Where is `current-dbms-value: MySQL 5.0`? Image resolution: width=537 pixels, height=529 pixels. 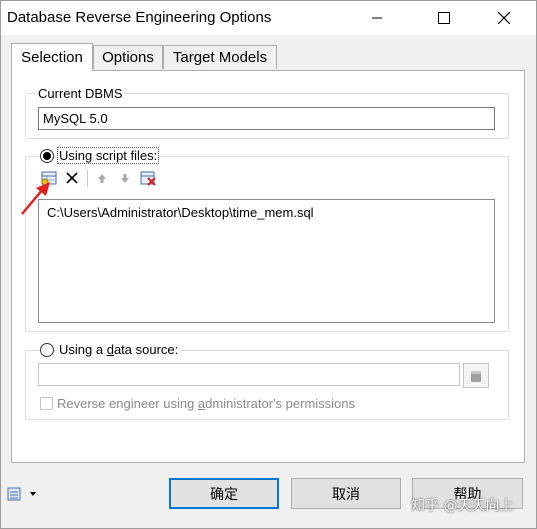 current-dbms-value: MySQL 5.0 is located at coordinates (75, 118).